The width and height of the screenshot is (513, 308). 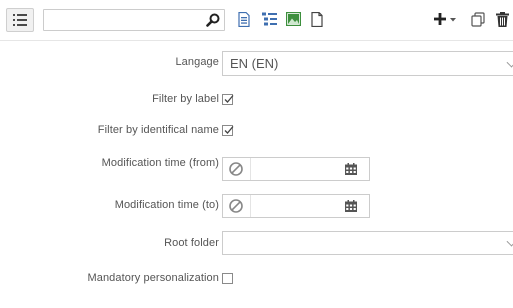 What do you see at coordinates (227, 278) in the screenshot?
I see `mandatory-personalization-checkbox` at bounding box center [227, 278].